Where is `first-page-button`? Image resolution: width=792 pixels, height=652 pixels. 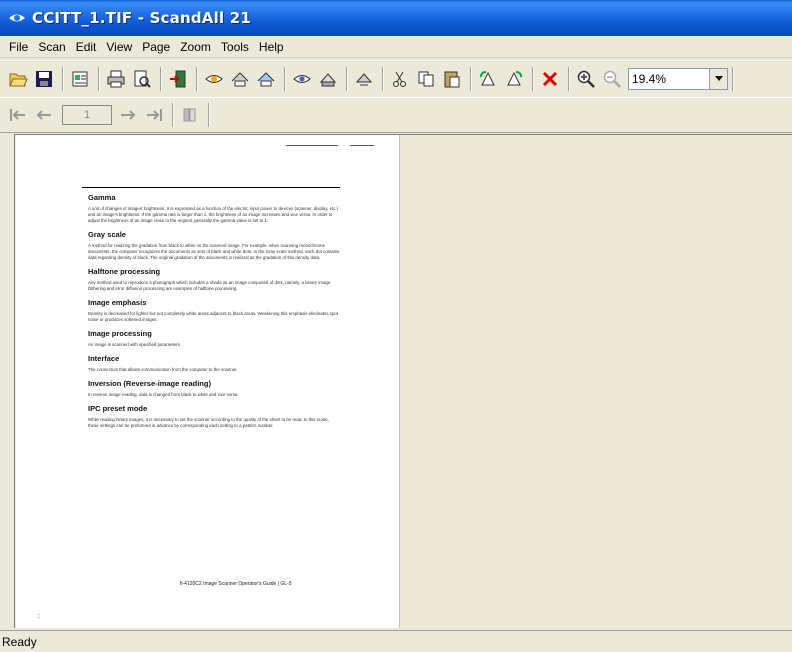
first-page-button is located at coordinates (18, 115).